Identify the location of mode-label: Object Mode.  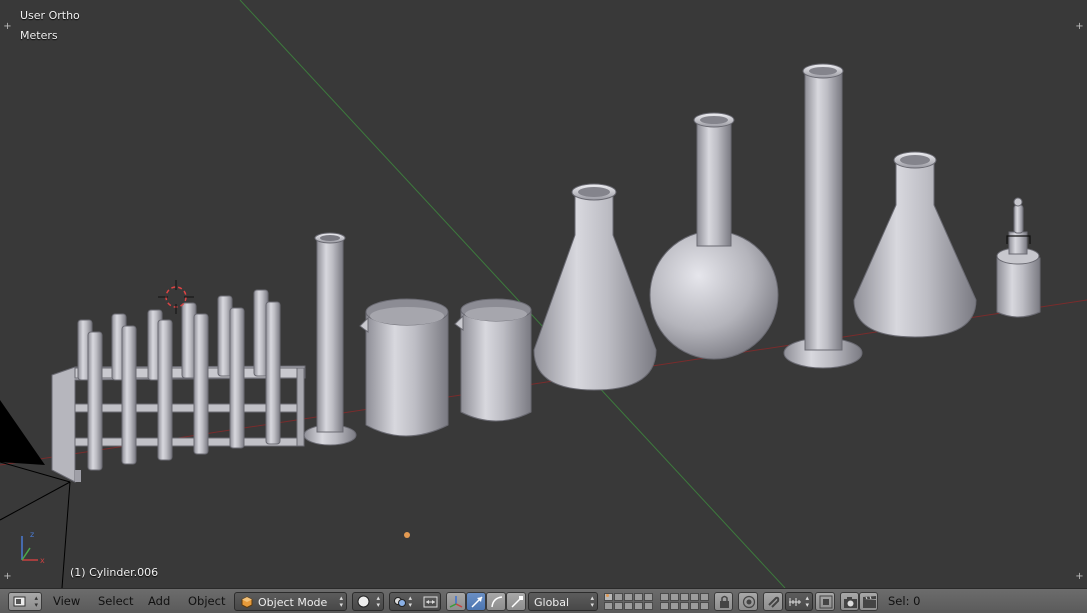
(293, 602).